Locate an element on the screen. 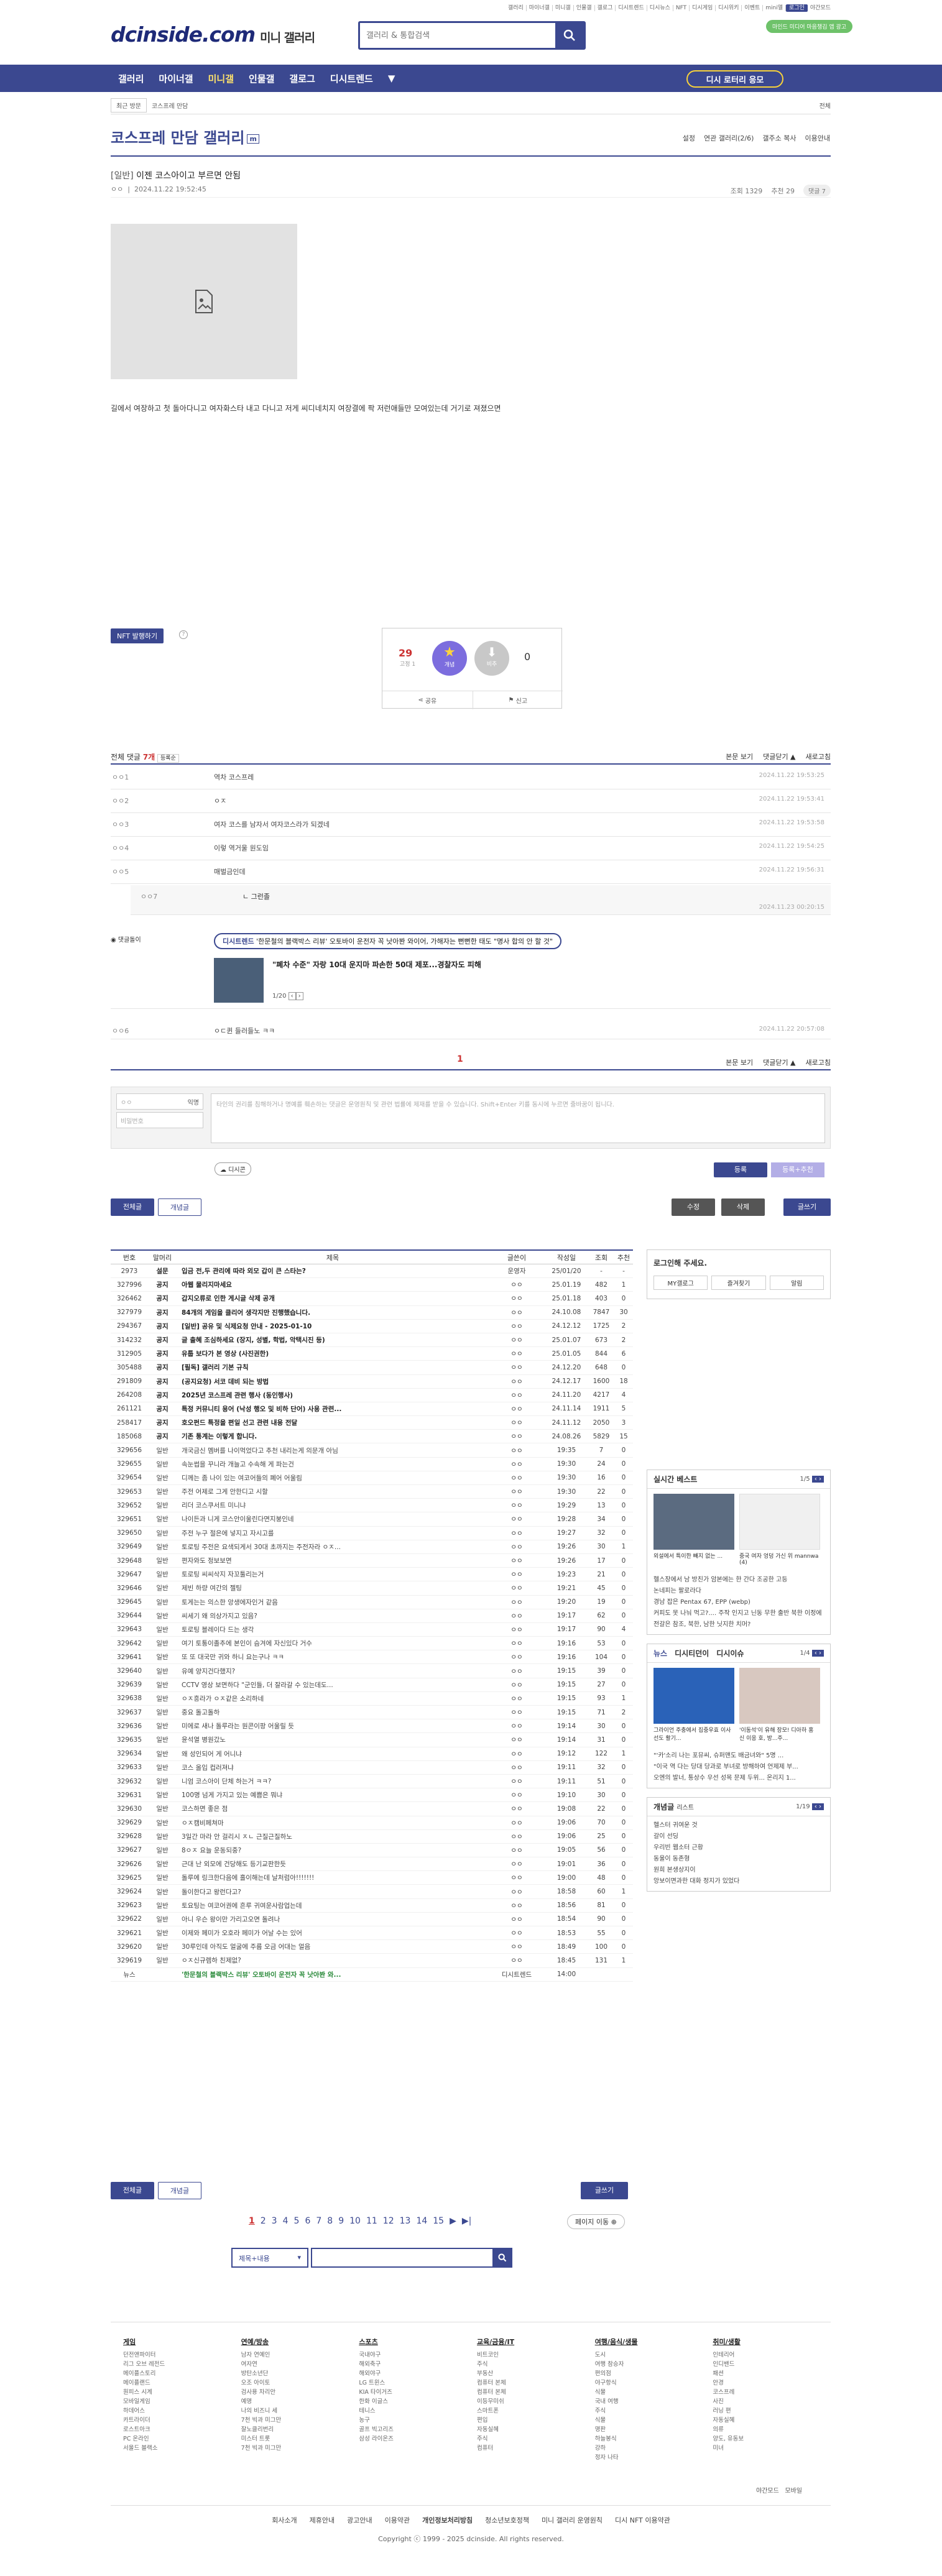 The image size is (942, 2576). top-util-link: 갤로그 is located at coordinates (605, 8).